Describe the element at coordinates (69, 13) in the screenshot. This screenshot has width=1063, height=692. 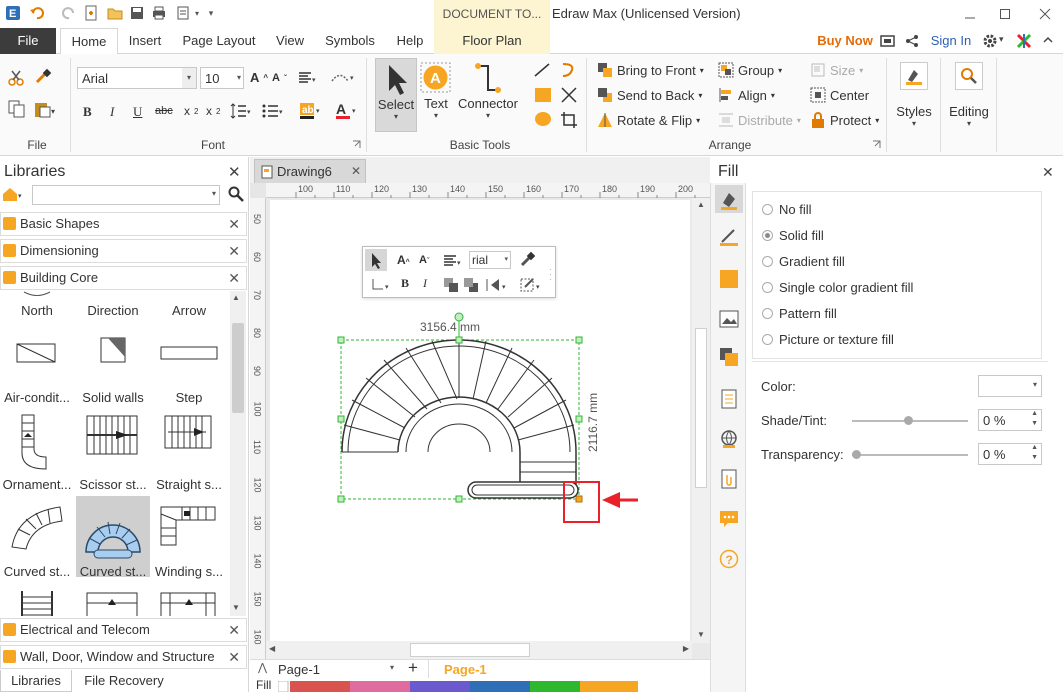
I see `redo-icon` at that location.